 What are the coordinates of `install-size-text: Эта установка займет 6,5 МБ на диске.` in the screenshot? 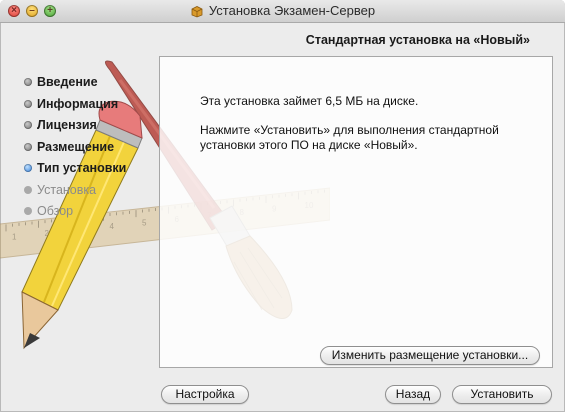 It's located at (309, 101).